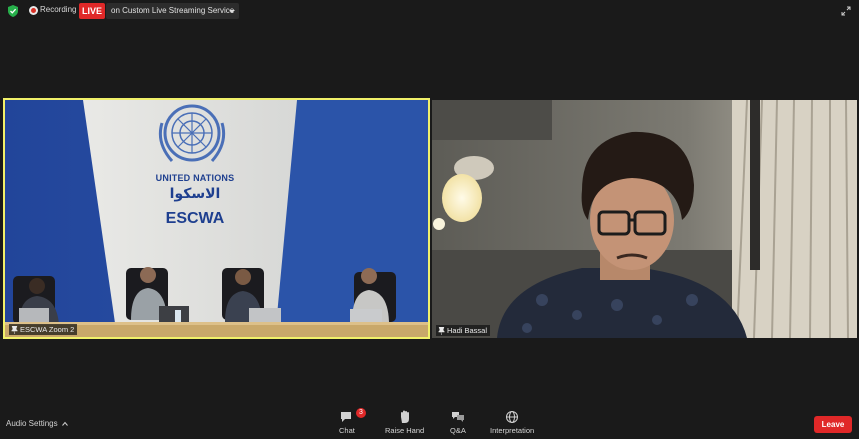  I want to click on shield-check-icon, so click(13, 11).